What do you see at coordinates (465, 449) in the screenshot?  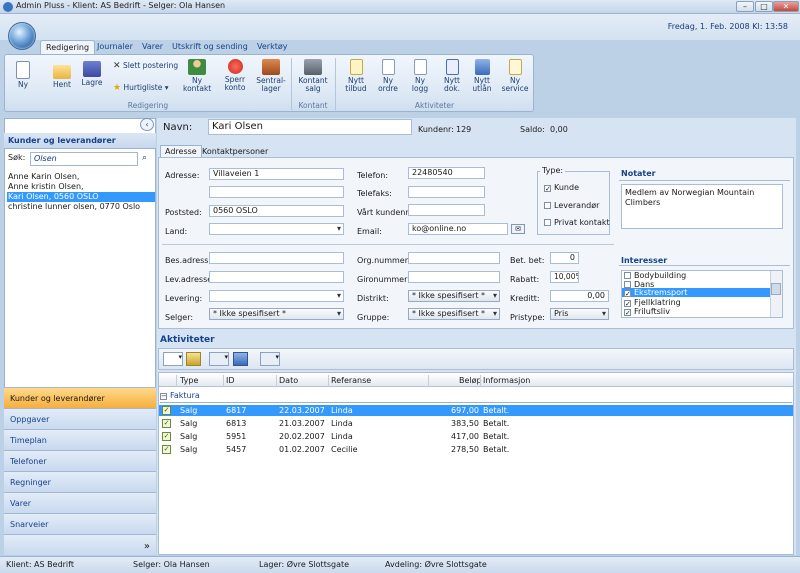 I see `cell-belop: 278,50` at bounding box center [465, 449].